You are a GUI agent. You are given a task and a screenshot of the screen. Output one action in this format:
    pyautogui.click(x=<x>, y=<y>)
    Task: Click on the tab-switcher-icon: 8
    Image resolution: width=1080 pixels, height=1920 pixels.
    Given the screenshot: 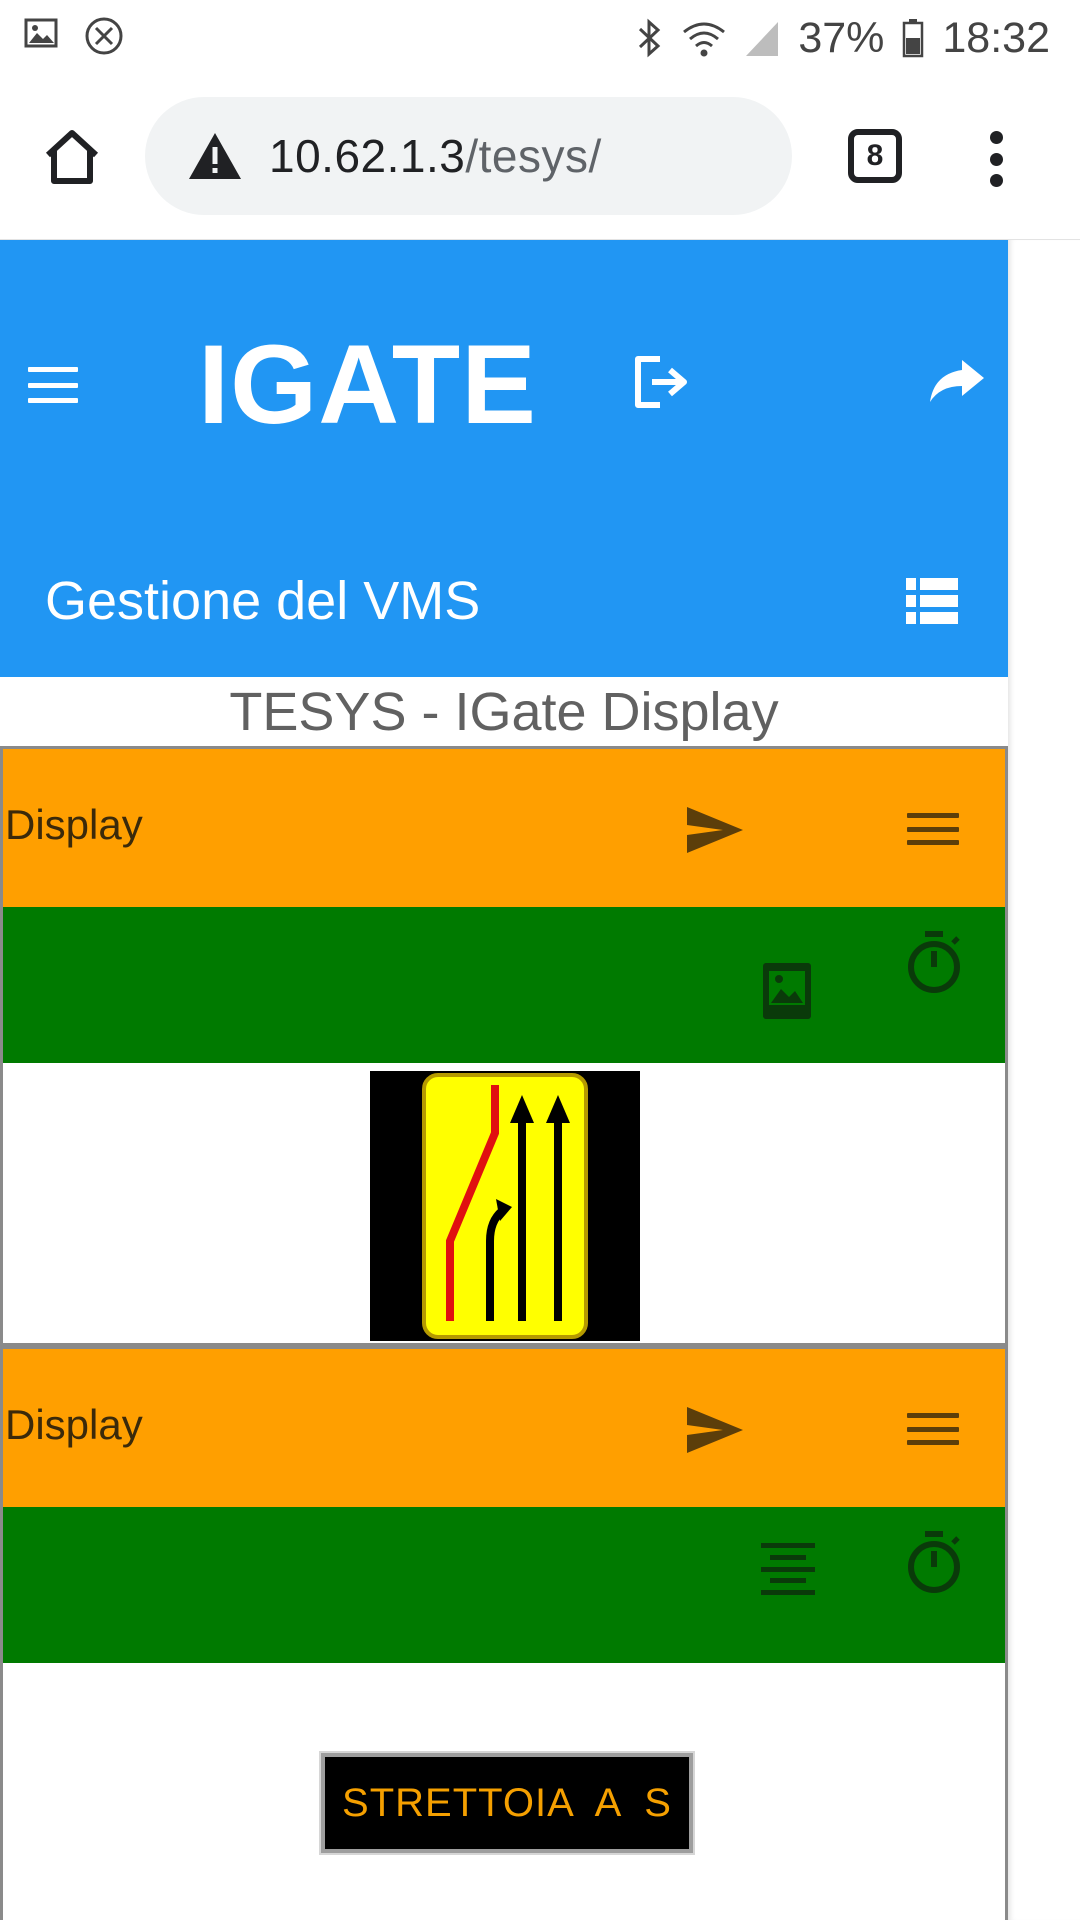 What is the action you would take?
    pyautogui.click(x=875, y=156)
    